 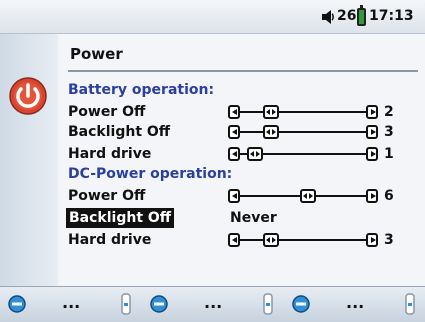 I want to click on page-title: Power, so click(x=96, y=54).